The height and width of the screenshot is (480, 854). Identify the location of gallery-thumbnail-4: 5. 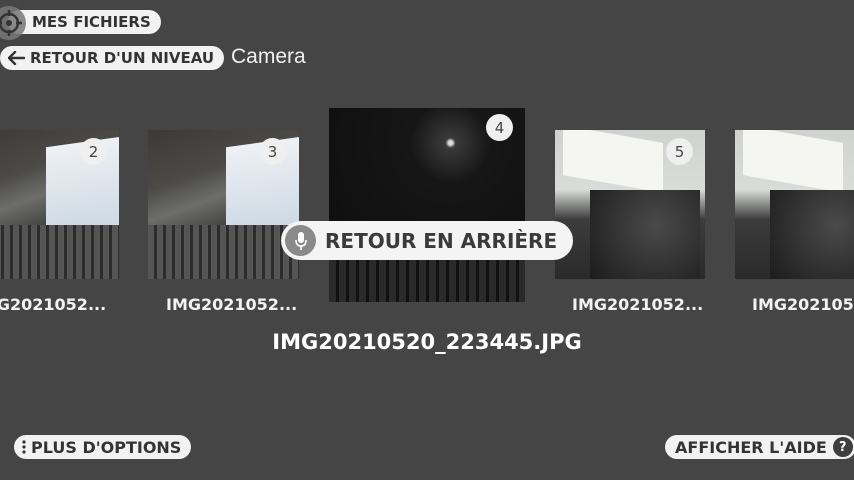
(630, 204).